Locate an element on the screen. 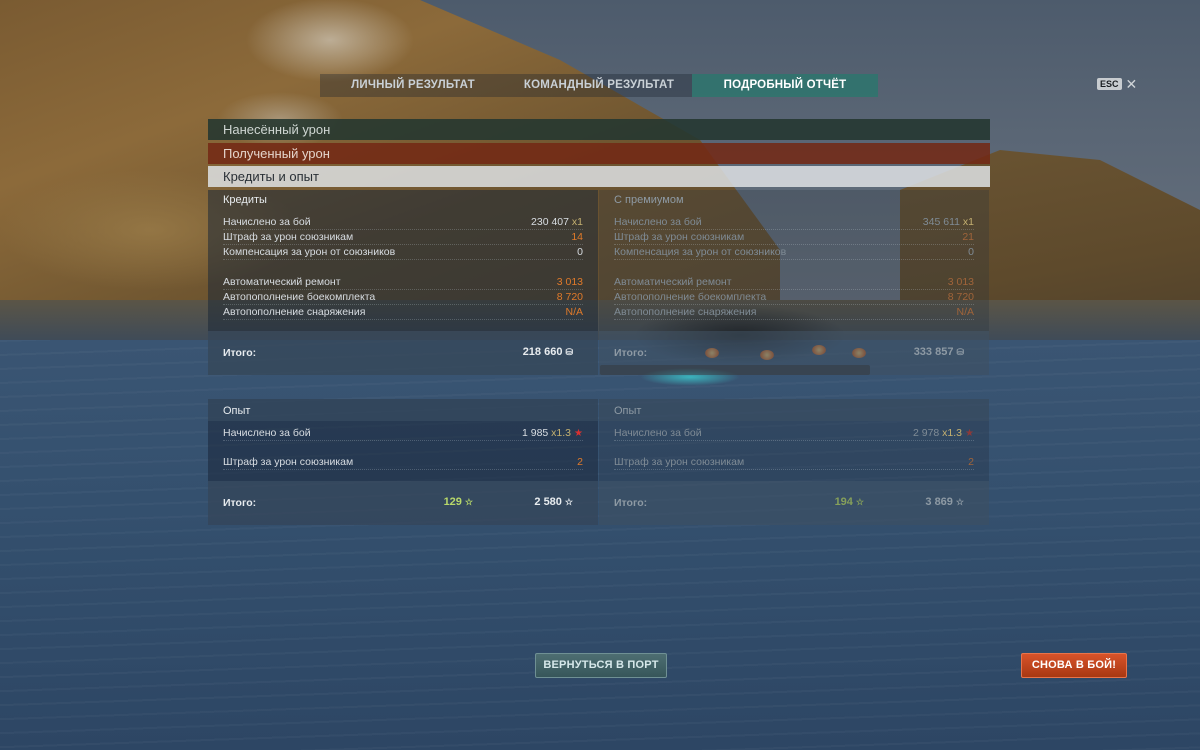 The height and width of the screenshot is (750, 1200). section-damage-received: Полученный урон is located at coordinates (599, 153).